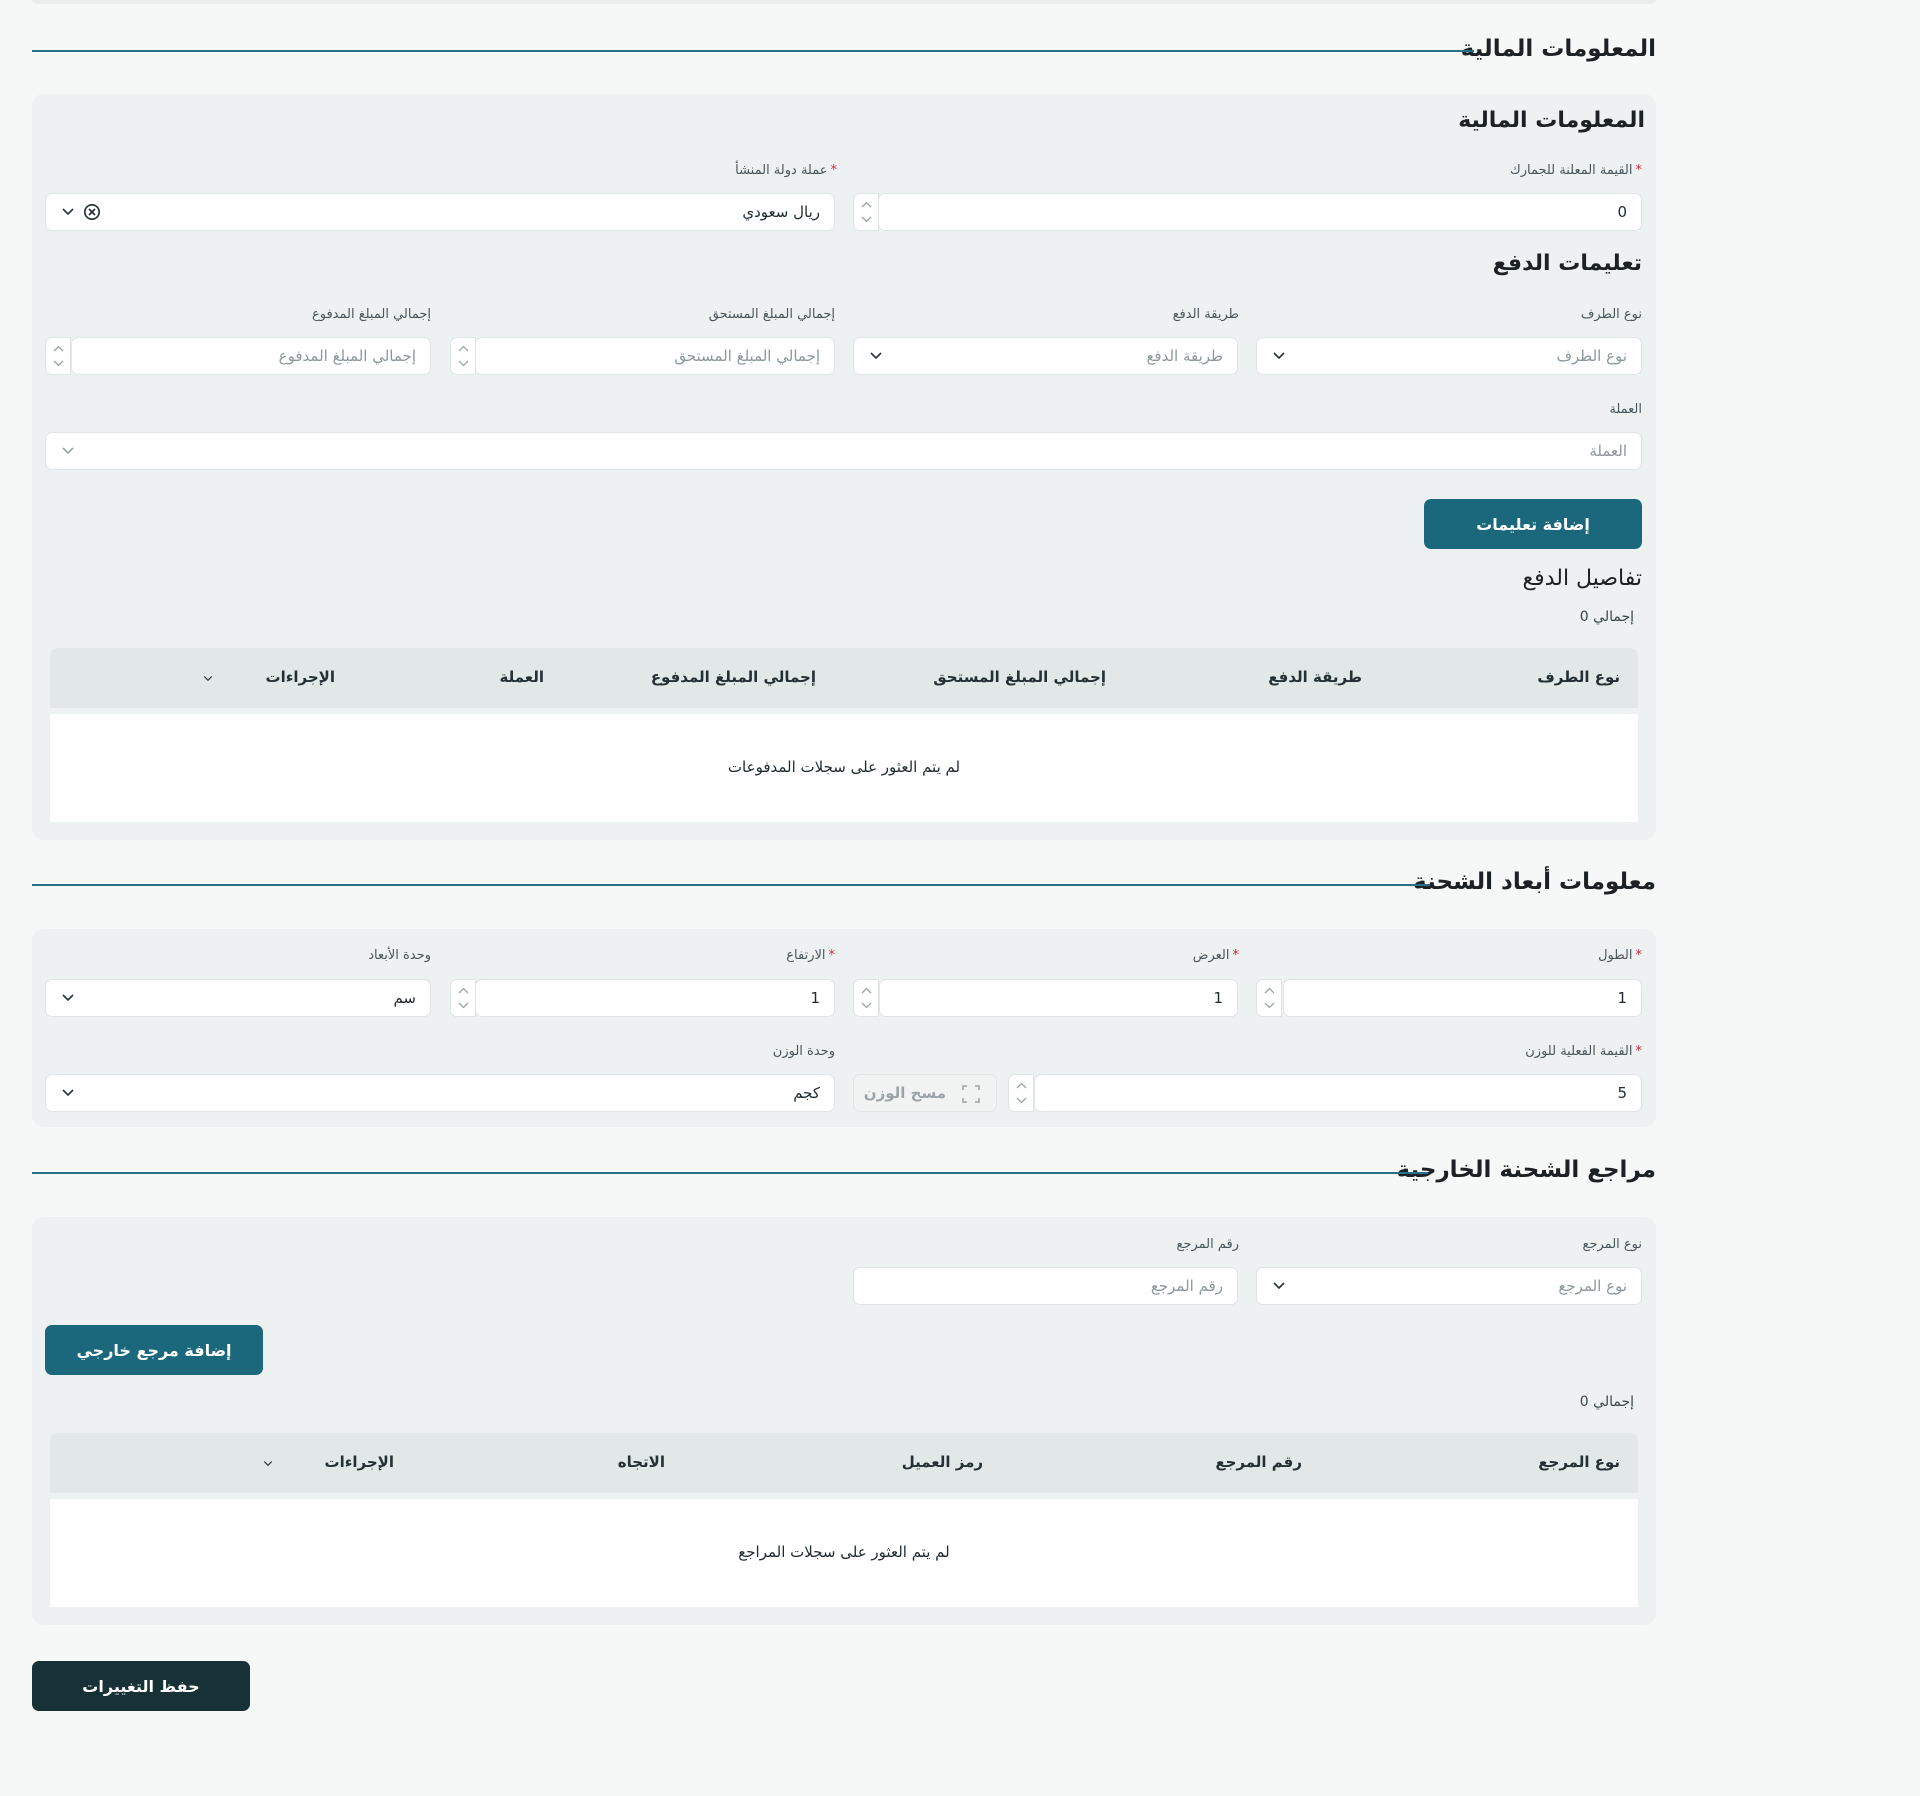 The image size is (1920, 1796). Describe the element at coordinates (1338, 1093) in the screenshot. I see `actual-weight-input: 5` at that location.